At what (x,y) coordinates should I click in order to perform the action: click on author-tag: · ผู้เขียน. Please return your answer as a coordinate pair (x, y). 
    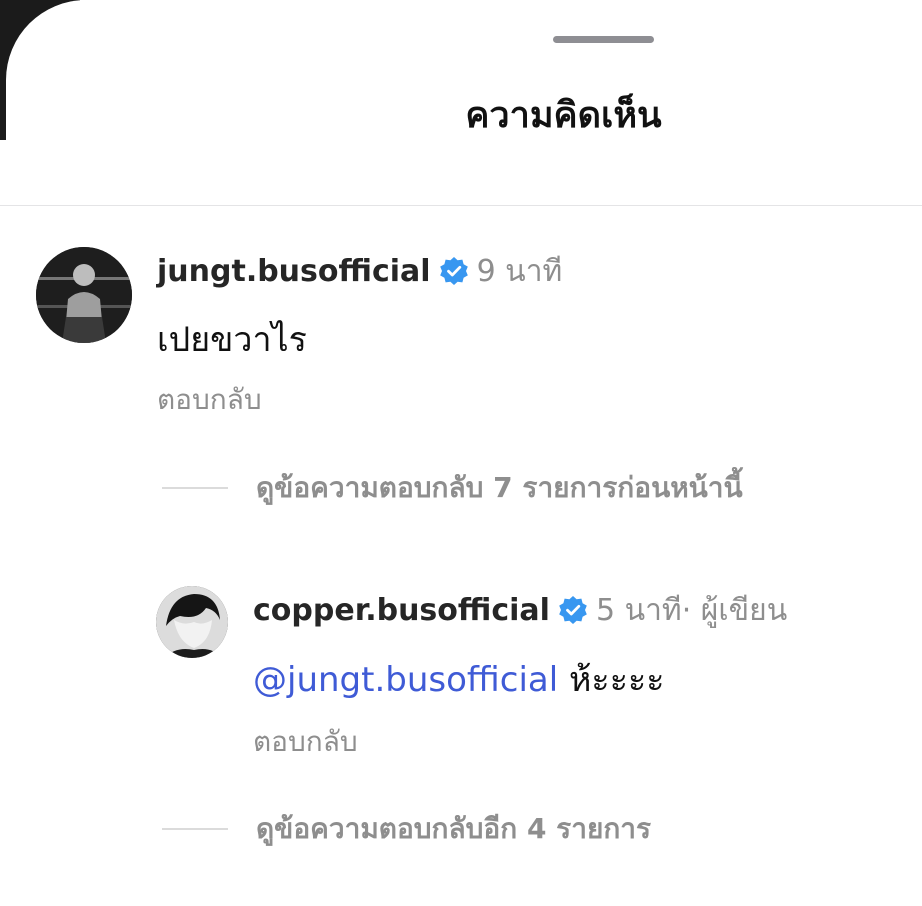
    Looking at the image, I should click on (734, 610).